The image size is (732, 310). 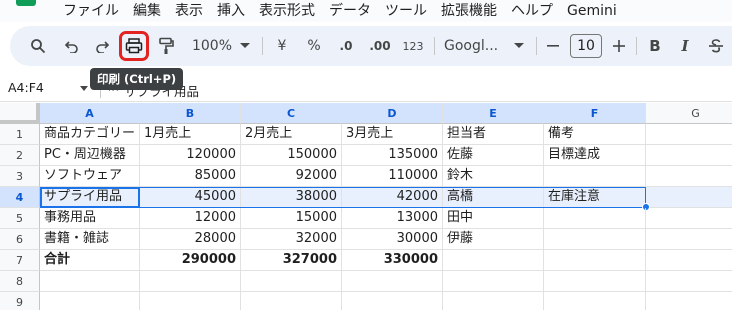 What do you see at coordinates (689, 301) in the screenshot?
I see `cell-g9` at bounding box center [689, 301].